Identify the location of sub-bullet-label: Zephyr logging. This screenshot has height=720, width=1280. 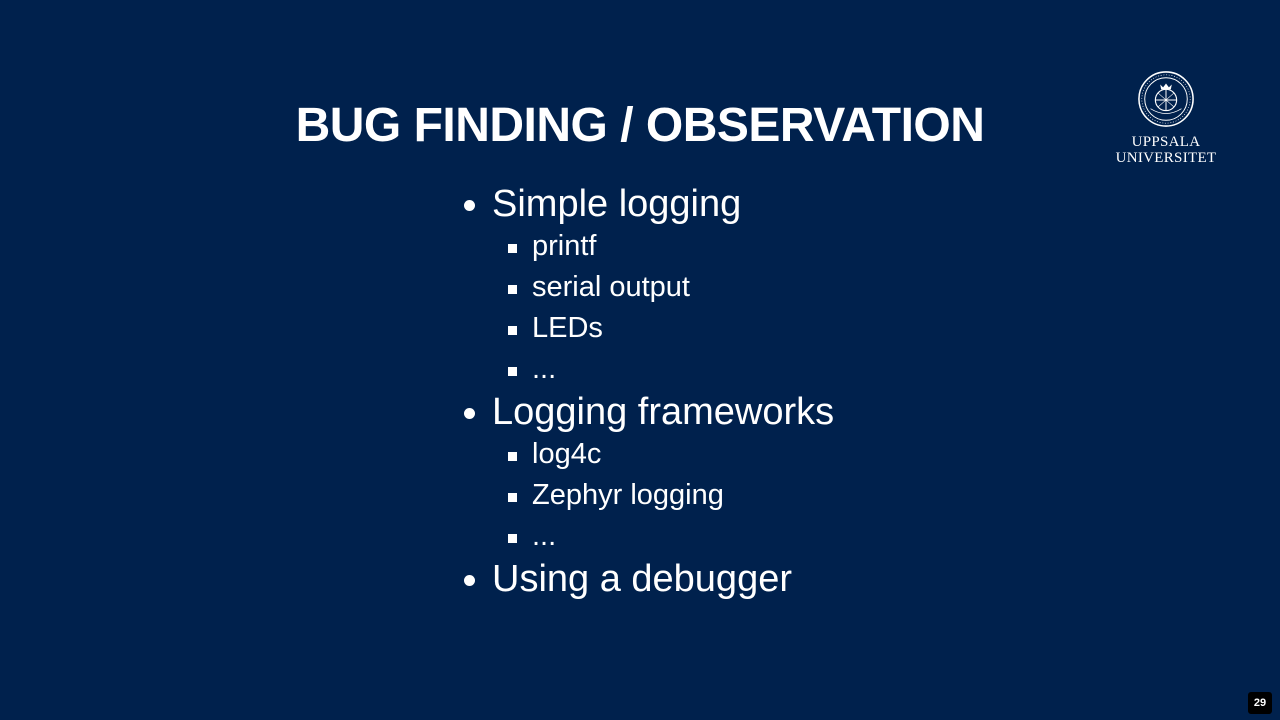
(628, 495).